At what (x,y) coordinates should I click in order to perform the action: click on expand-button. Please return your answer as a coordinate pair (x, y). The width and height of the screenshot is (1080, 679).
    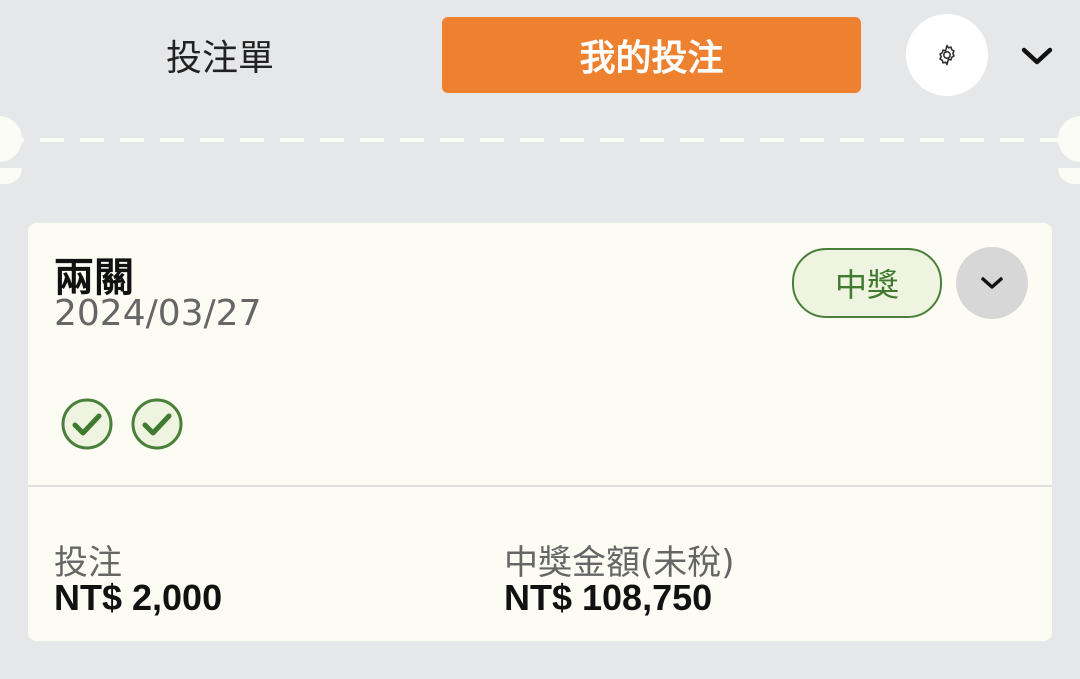
    Looking at the image, I should click on (992, 283).